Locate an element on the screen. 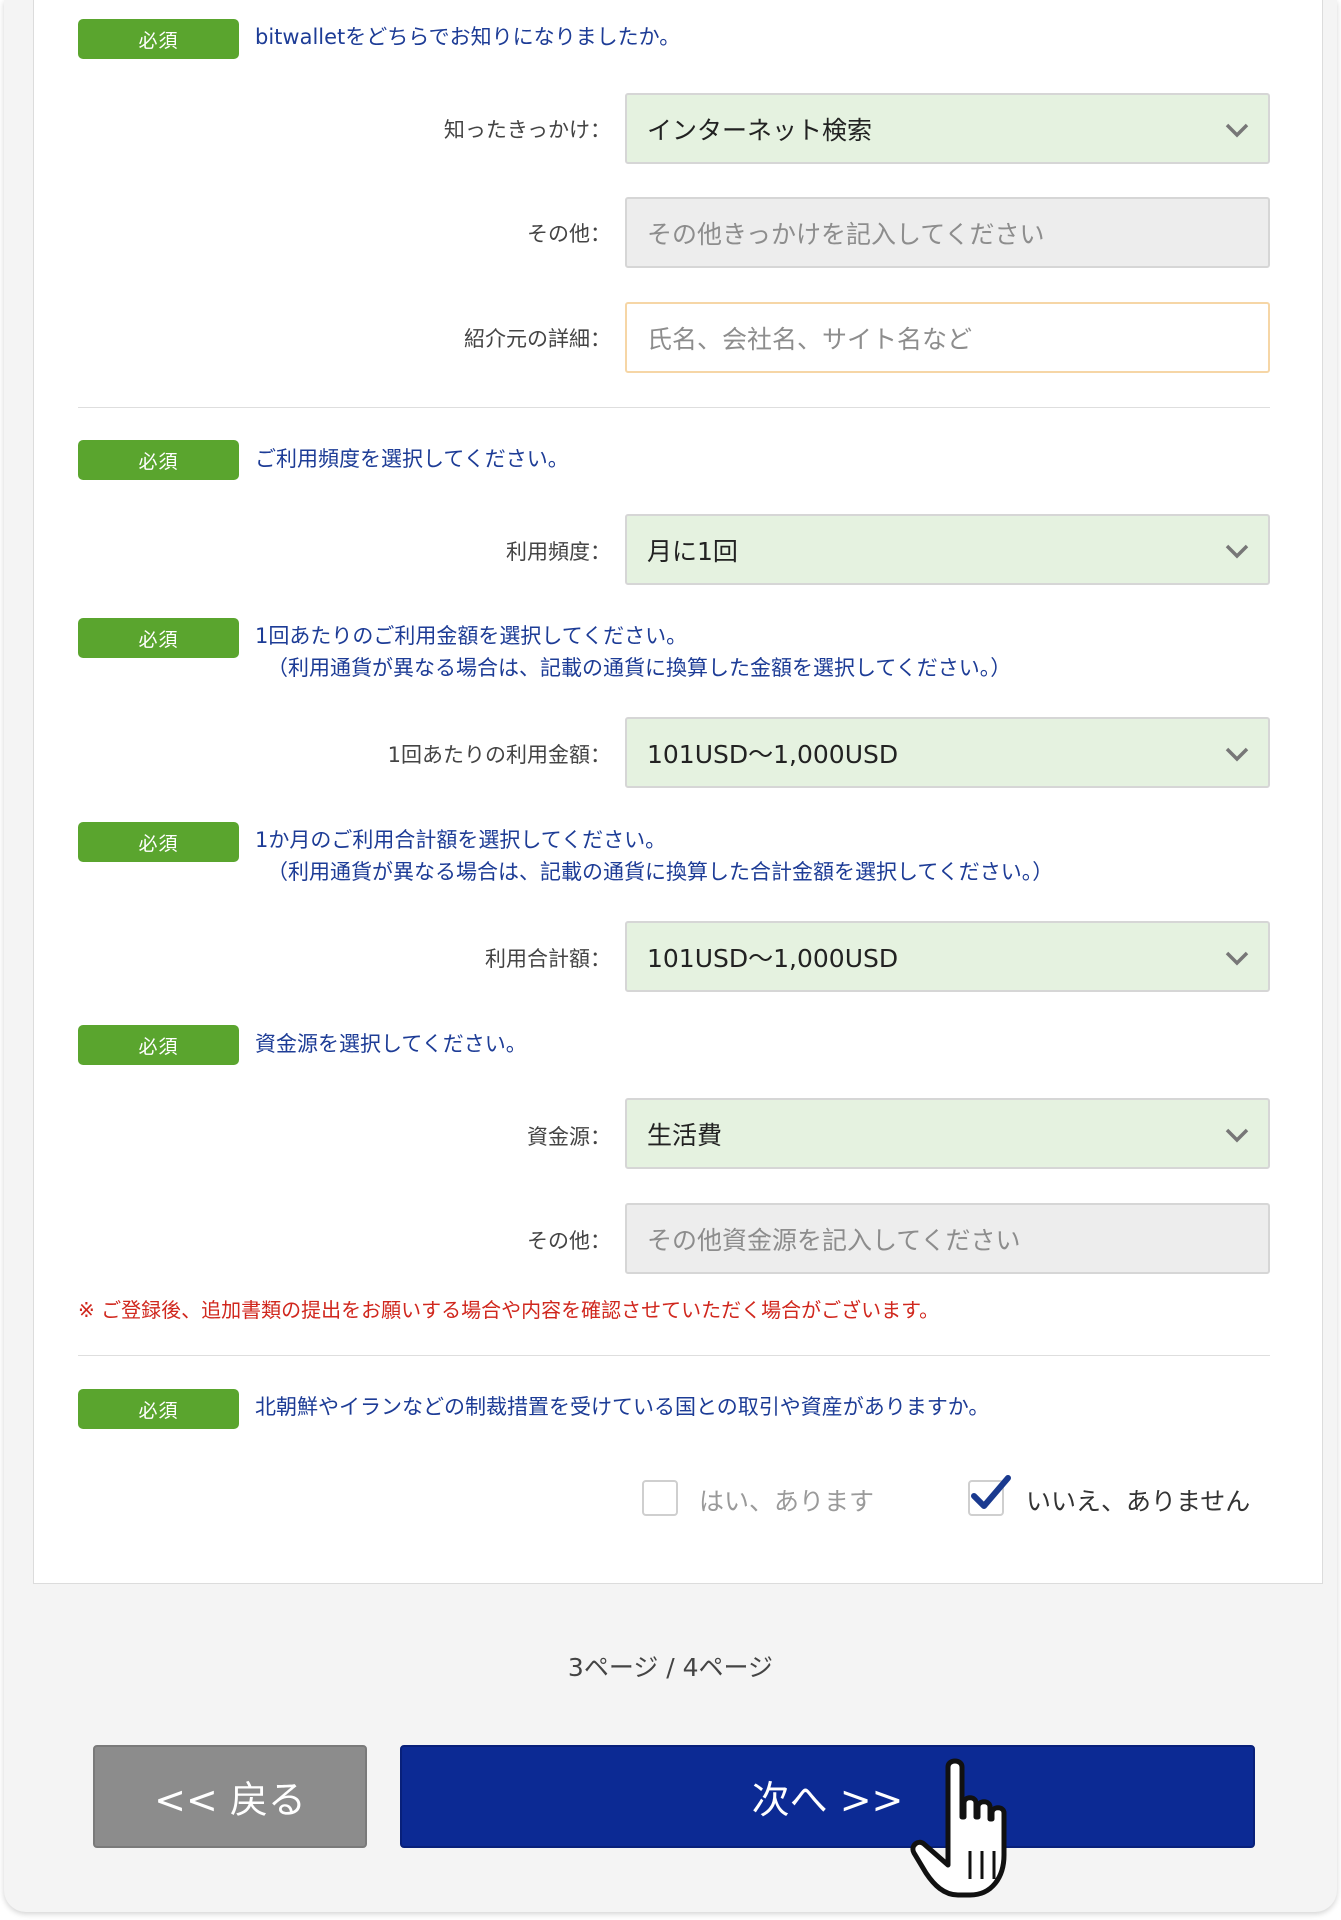 This screenshot has height=1920, width=1341. frequency-select: 月に1回 is located at coordinates (947, 549).